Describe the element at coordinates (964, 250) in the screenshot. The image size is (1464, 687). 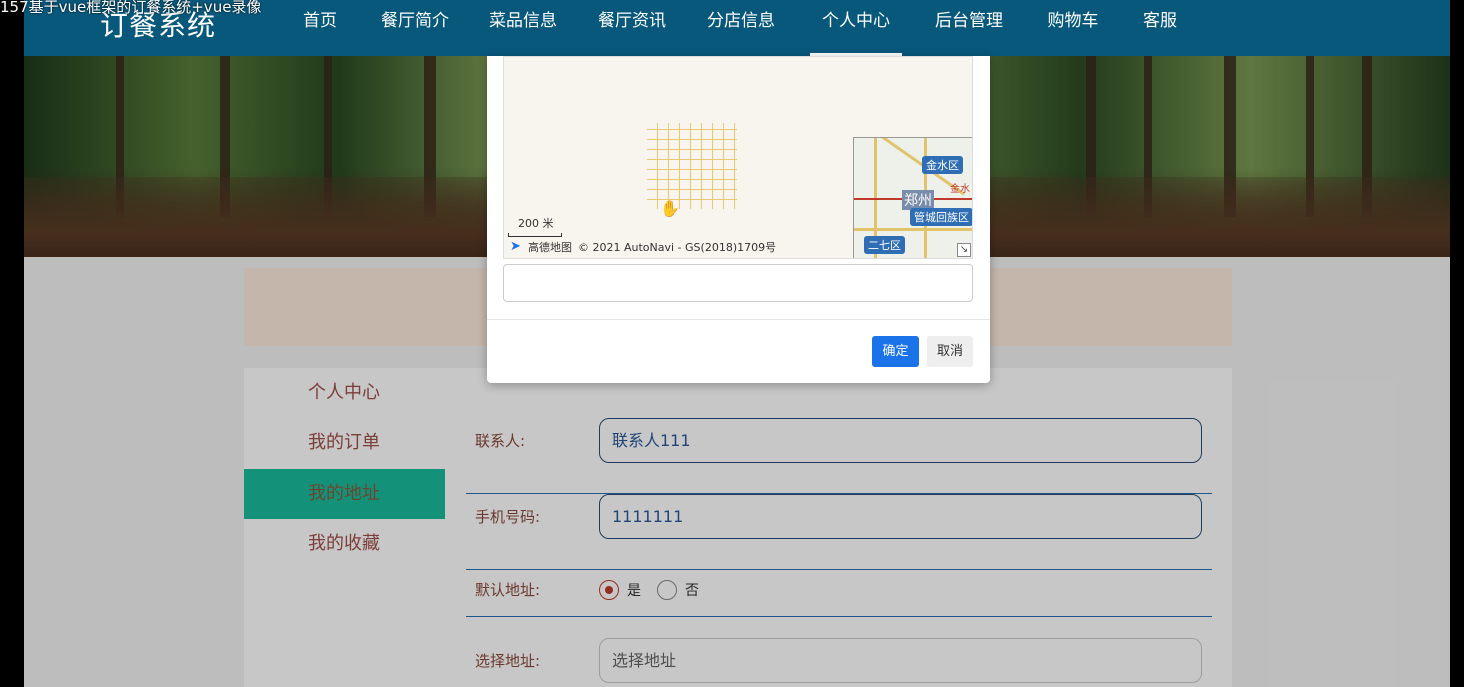
I see `mini-map-toggle-icon: ↘` at that location.